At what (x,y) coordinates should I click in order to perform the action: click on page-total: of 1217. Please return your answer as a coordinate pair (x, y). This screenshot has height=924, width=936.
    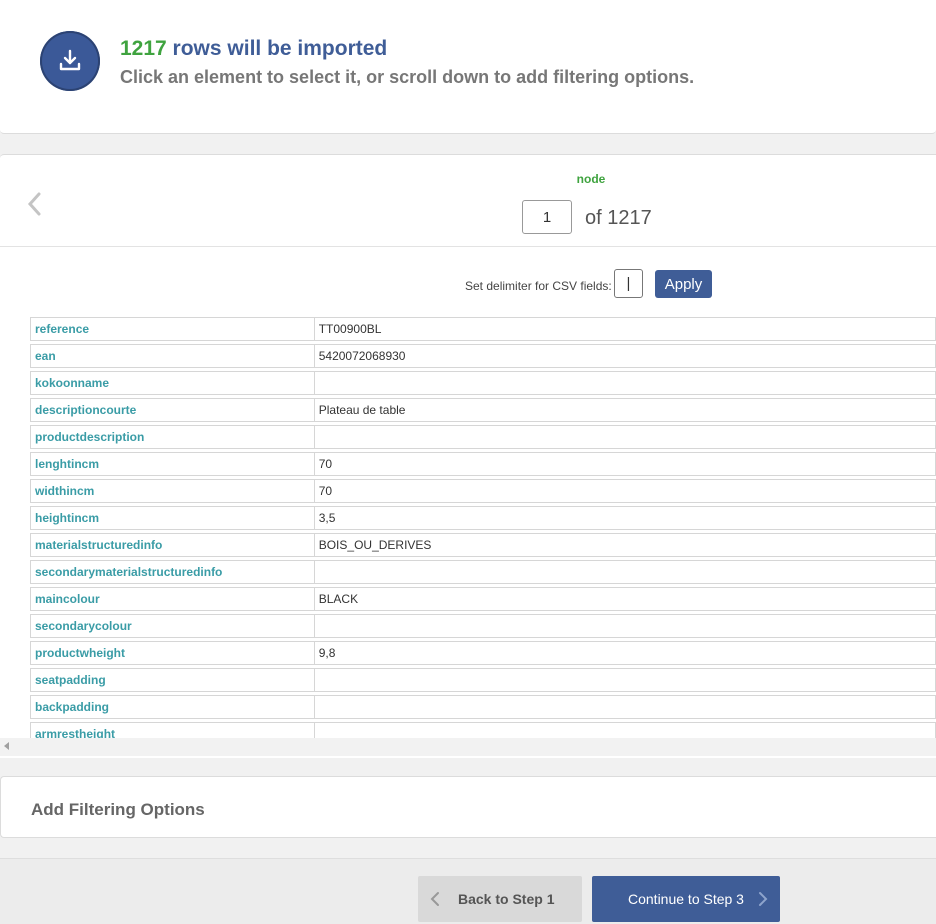
    Looking at the image, I should click on (618, 218).